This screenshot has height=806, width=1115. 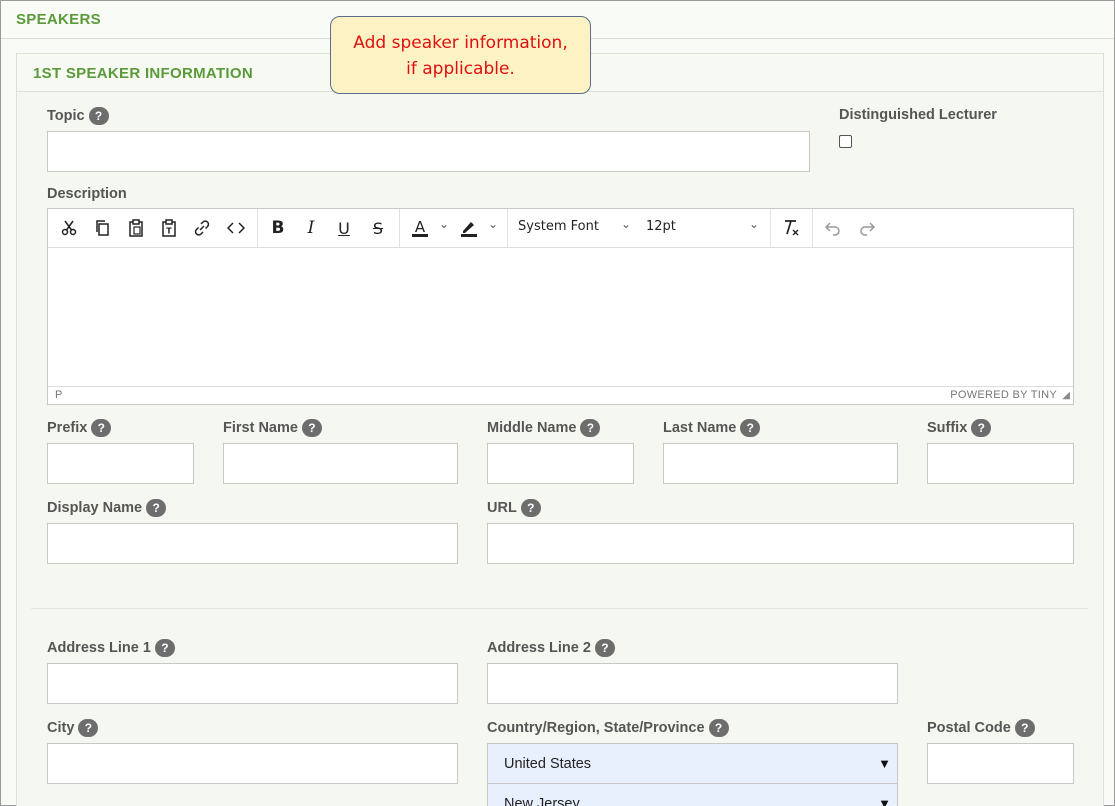 I want to click on paste-icon, so click(x=136, y=228).